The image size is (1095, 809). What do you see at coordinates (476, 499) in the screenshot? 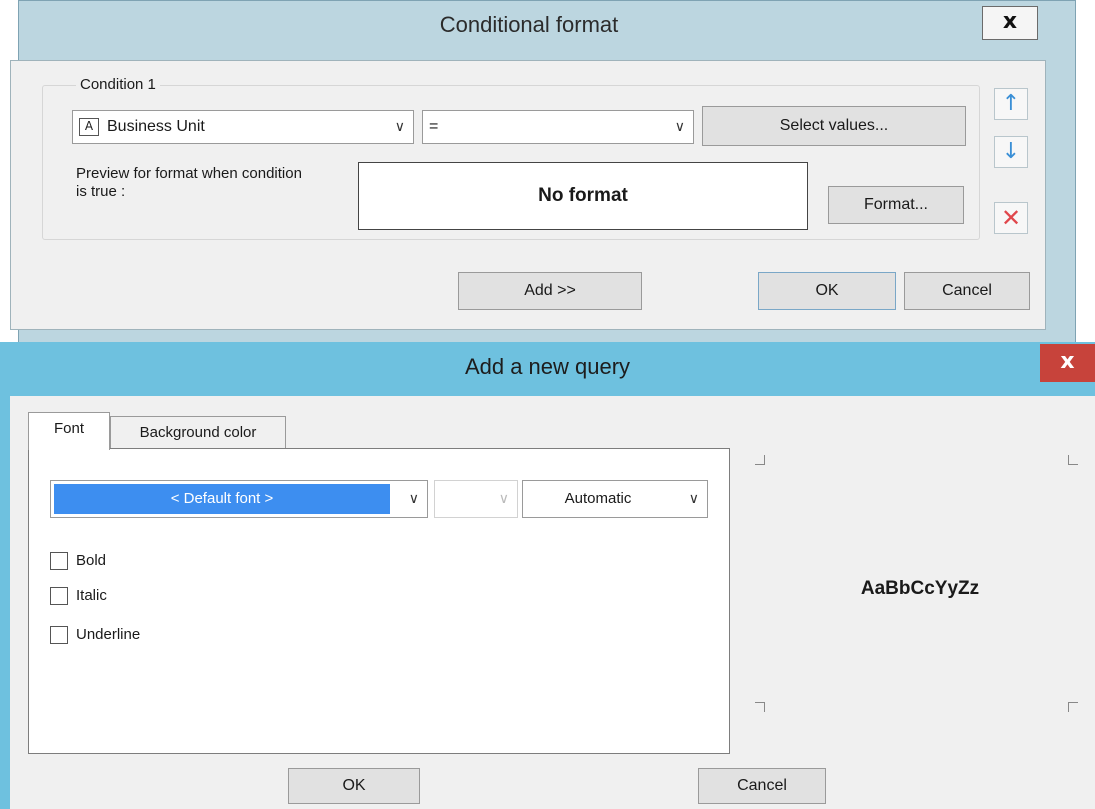
I see `font-size-select: ∨` at bounding box center [476, 499].